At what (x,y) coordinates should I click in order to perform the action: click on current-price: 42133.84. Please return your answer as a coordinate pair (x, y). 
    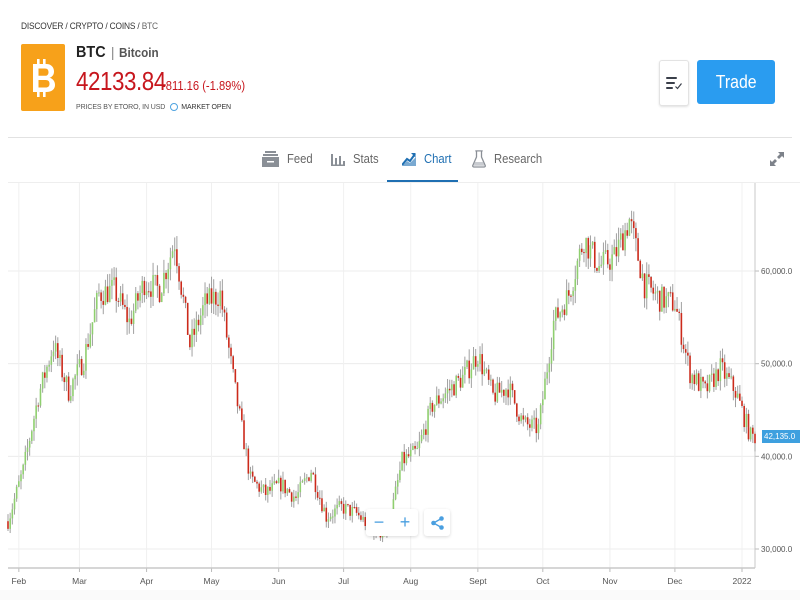
    Looking at the image, I should click on (121, 81).